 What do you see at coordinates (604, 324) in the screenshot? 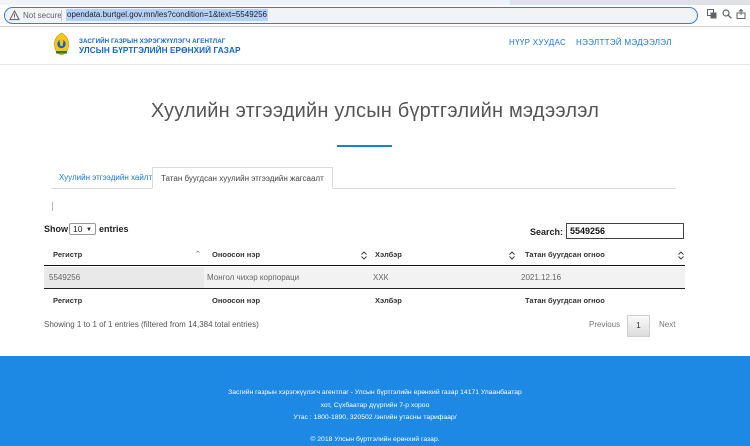
I see `previous-page-button: Previous` at bounding box center [604, 324].